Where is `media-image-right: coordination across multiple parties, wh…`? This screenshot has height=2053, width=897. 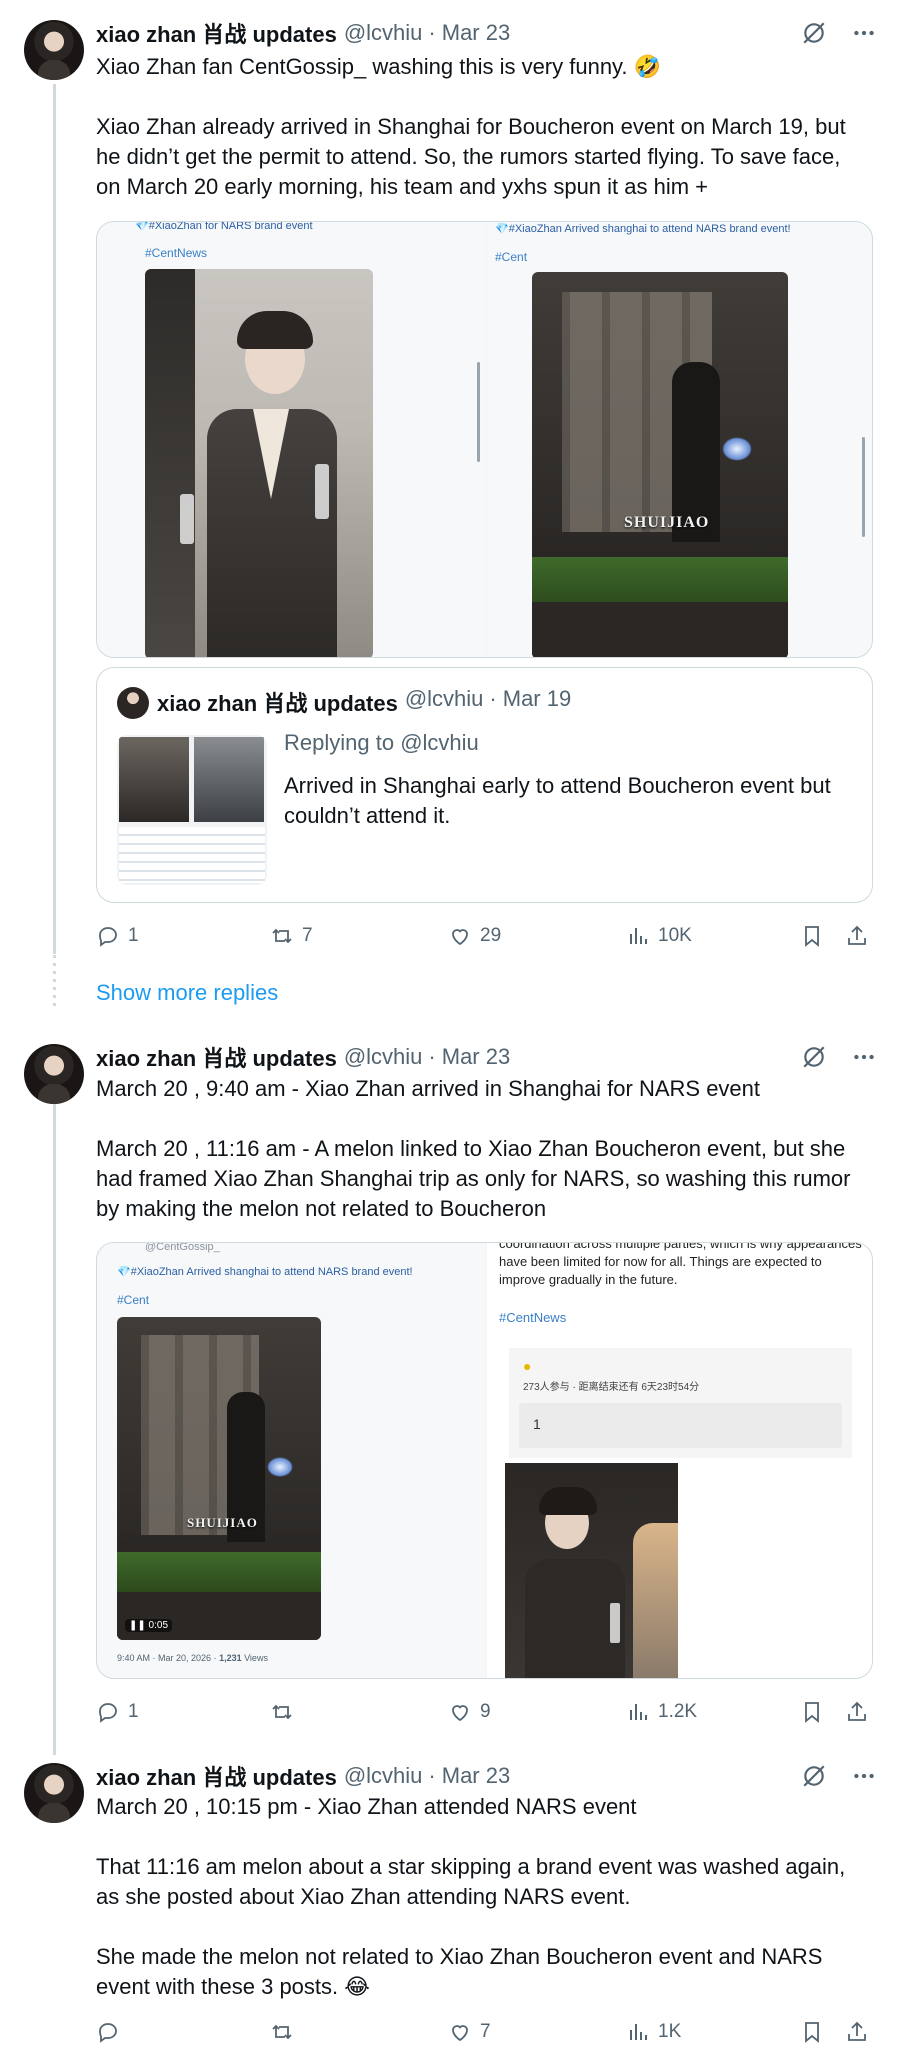 media-image-right: coordination across multiple parties, wh… is located at coordinates (679, 1460).